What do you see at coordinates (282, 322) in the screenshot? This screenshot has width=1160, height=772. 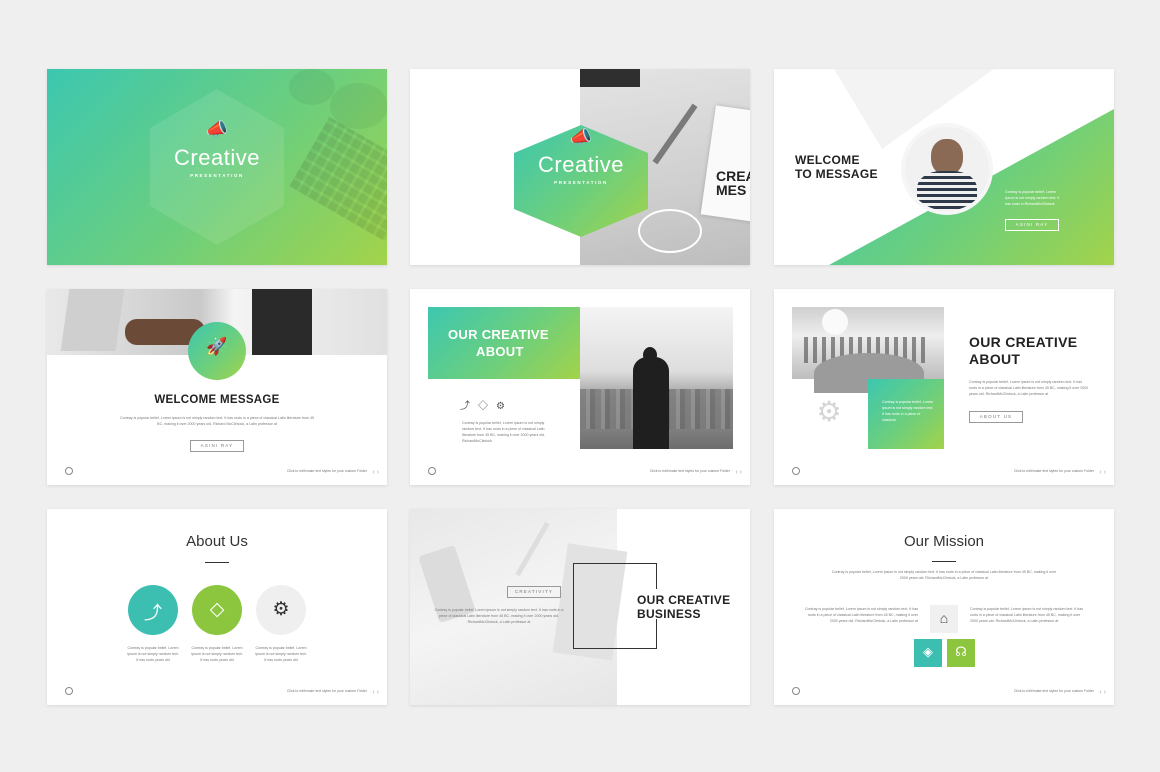 I see `person-shirt` at bounding box center [282, 322].